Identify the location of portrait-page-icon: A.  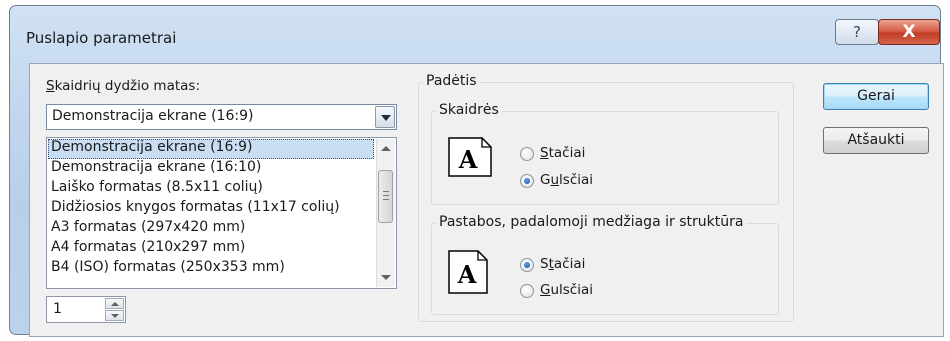
(468, 272).